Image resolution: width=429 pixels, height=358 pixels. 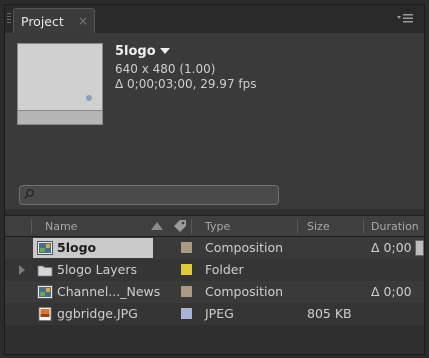 I want to click on info-dimensions: 640 x 480 (1.00), so click(x=165, y=69).